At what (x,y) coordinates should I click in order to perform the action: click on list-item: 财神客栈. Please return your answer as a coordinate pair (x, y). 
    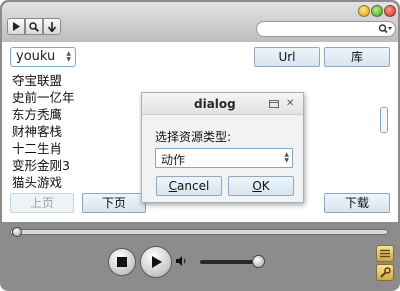
    Looking at the image, I should click on (43, 131).